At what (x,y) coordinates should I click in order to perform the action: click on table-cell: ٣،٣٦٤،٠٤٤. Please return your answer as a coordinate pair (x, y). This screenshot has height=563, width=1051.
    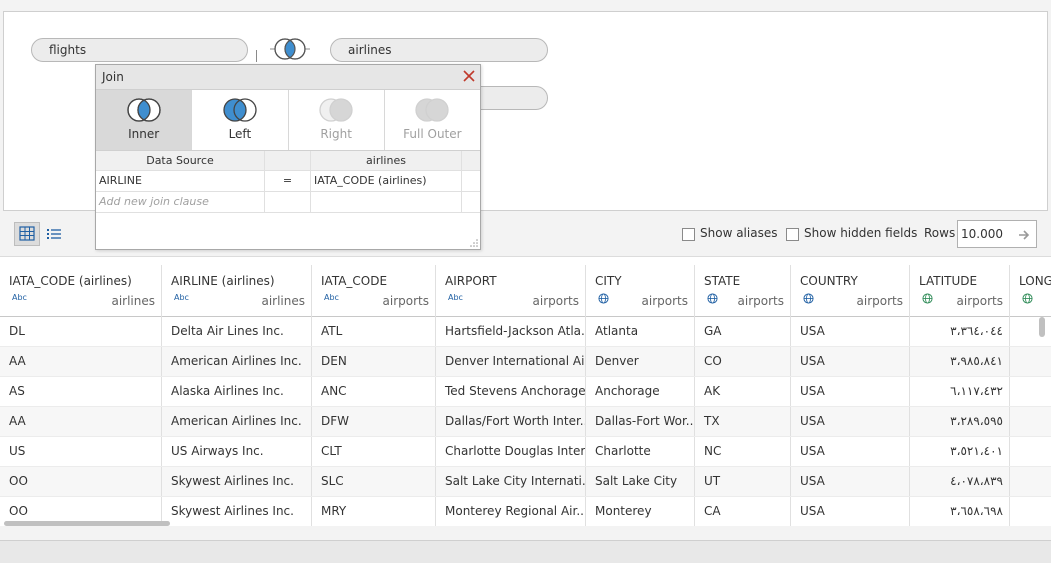
    Looking at the image, I should click on (960, 331).